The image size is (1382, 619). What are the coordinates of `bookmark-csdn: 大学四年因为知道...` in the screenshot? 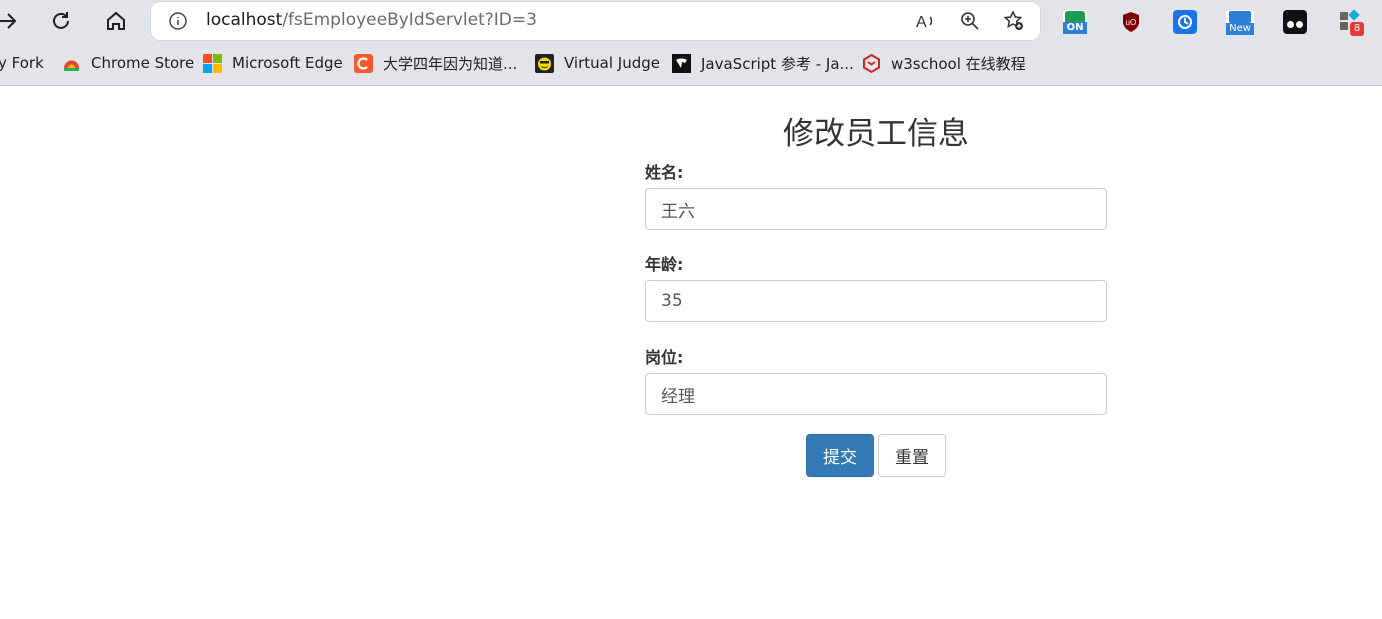 It's located at (435, 63).